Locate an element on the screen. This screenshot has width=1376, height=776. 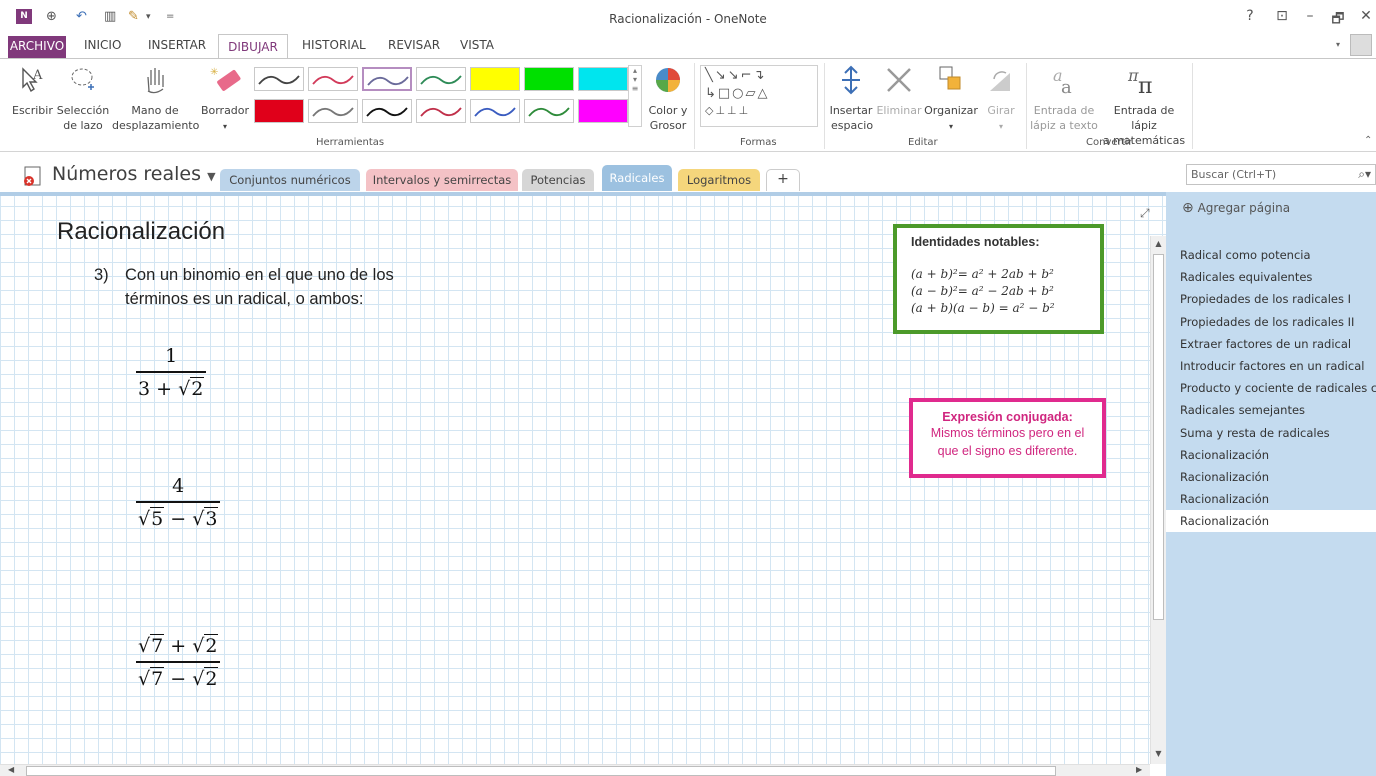
collapse-ribbon-icon: ⌃ is located at coordinates (1368, 140).